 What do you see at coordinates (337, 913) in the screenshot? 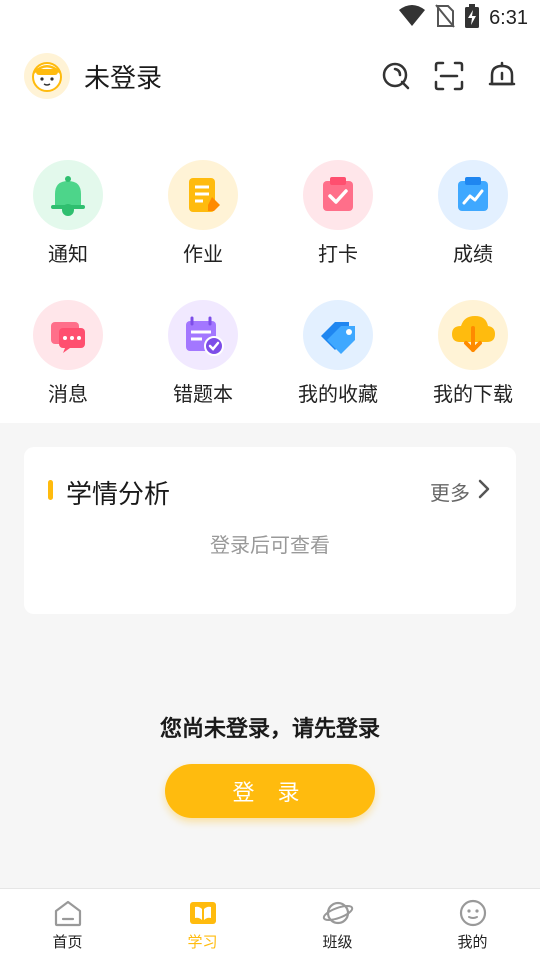
I see `class-planet-icon` at bounding box center [337, 913].